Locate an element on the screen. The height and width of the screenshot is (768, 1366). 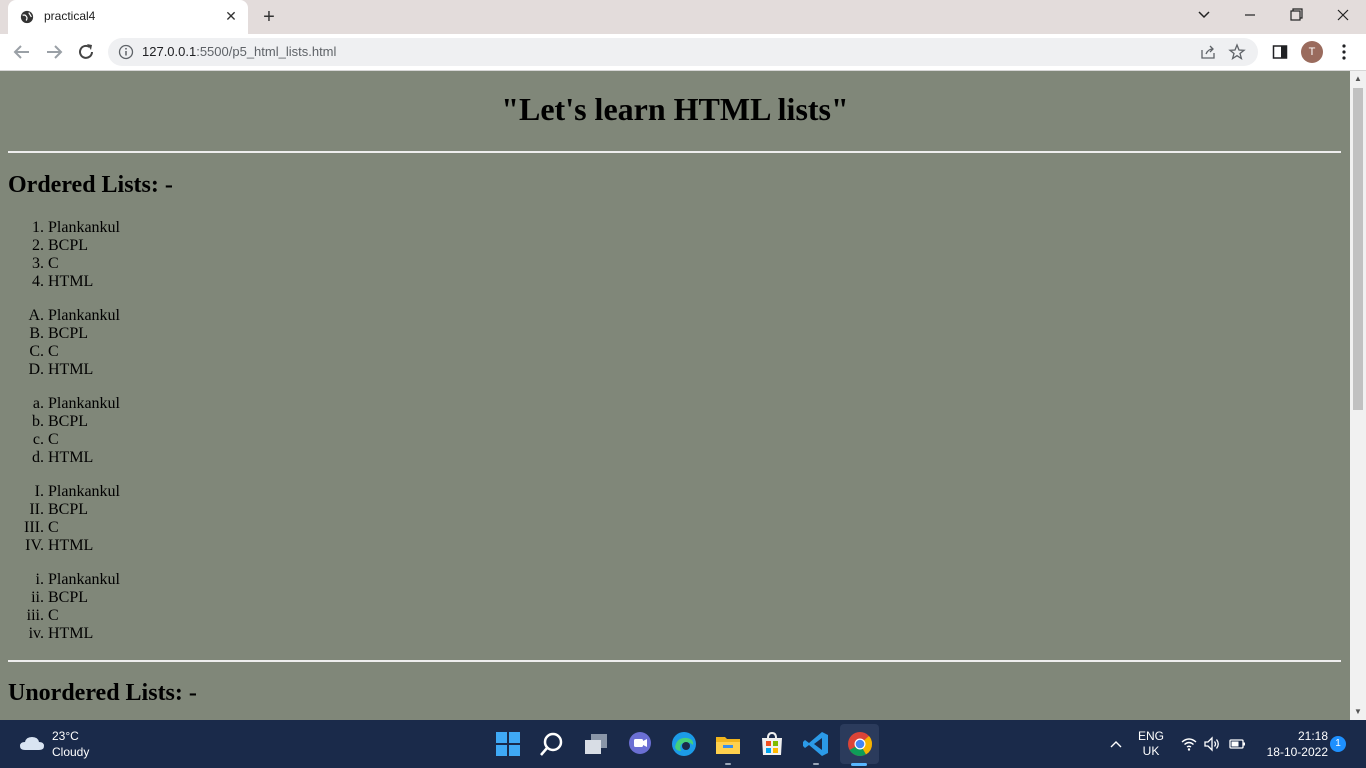
volume-icon is located at coordinates (1212, 744).